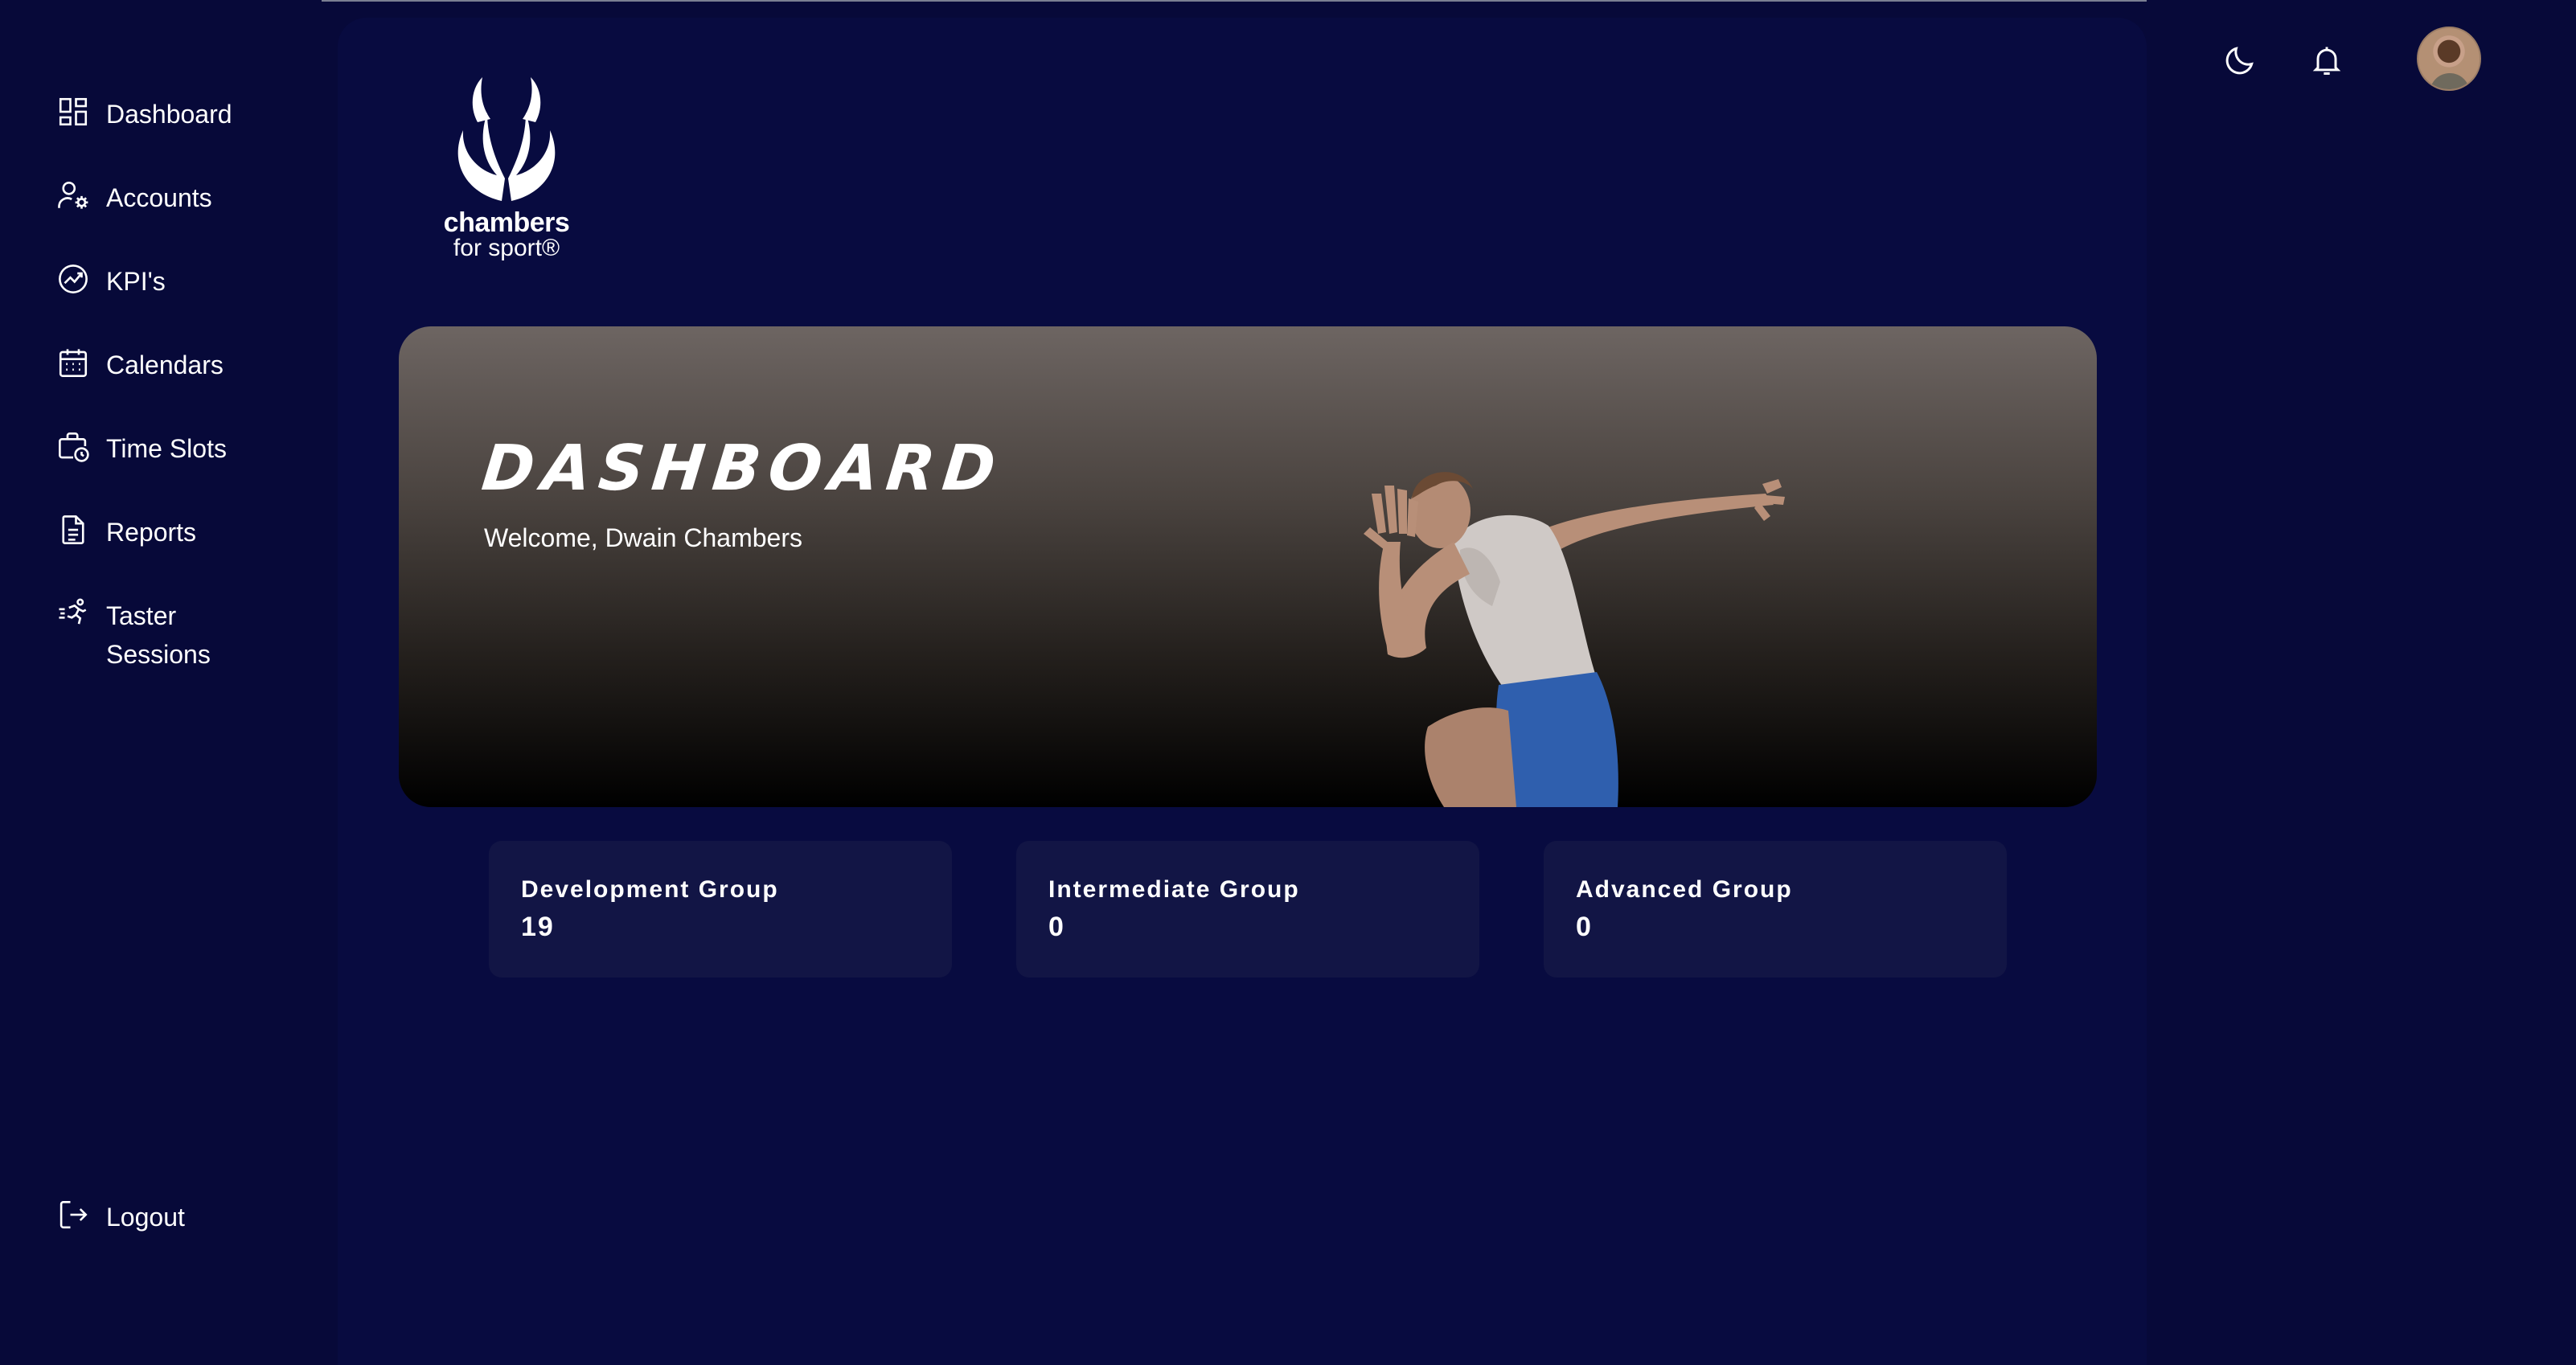 The width and height of the screenshot is (2576, 1365). What do you see at coordinates (2450, 81) in the screenshot?
I see `avatar-figure` at bounding box center [2450, 81].